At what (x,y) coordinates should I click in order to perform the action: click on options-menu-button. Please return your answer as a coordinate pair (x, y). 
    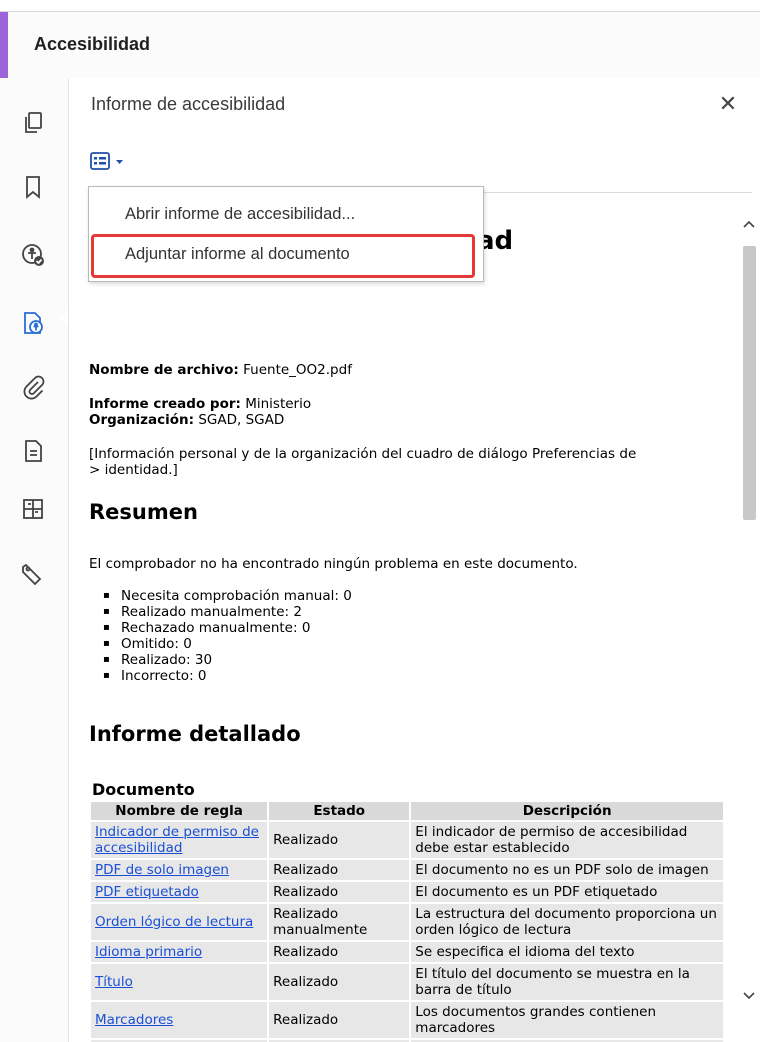
    Looking at the image, I should click on (109, 162).